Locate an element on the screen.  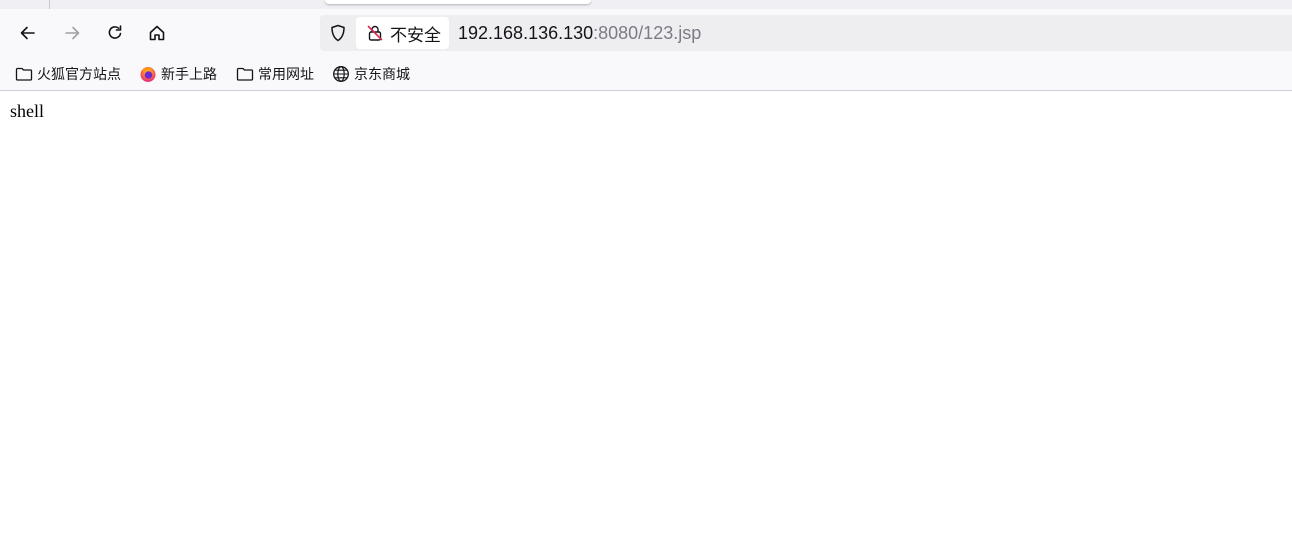
navigation-toolbar: 不安全 192.168.136.130:8080/123.jsp is located at coordinates (646, 33).